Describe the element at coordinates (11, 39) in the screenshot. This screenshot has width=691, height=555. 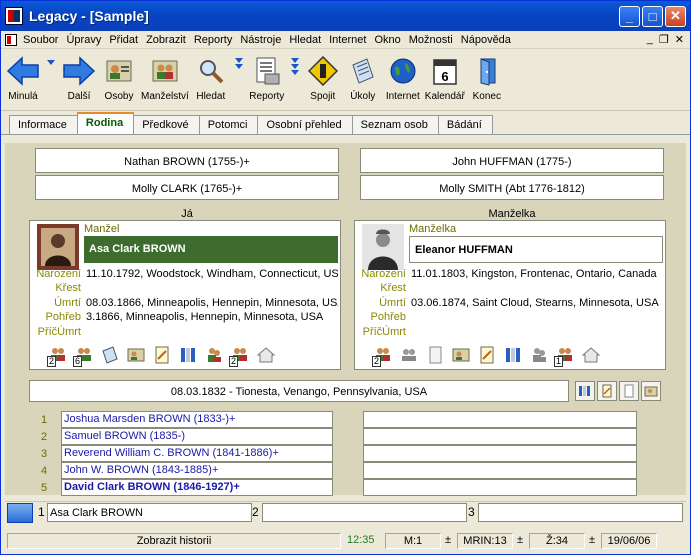
I see `document-icon` at that location.